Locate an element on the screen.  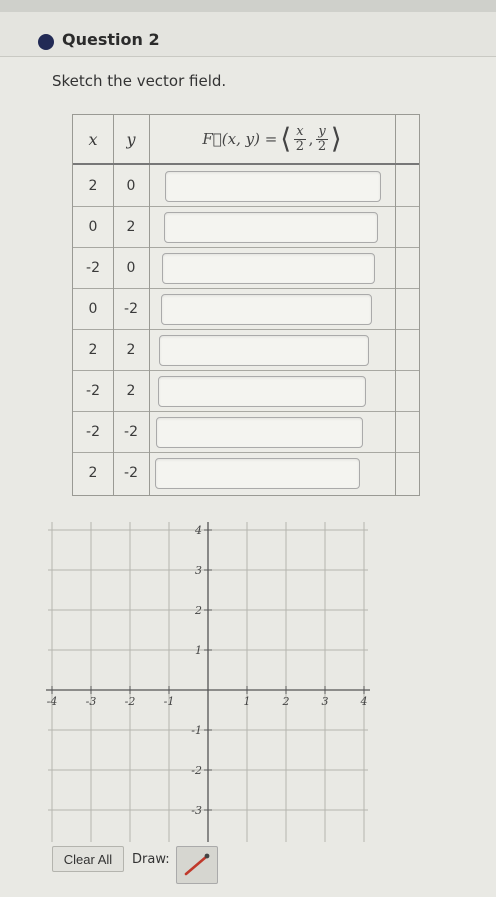
question-prompt: Sketch the vector field. is located at coordinates (139, 81).